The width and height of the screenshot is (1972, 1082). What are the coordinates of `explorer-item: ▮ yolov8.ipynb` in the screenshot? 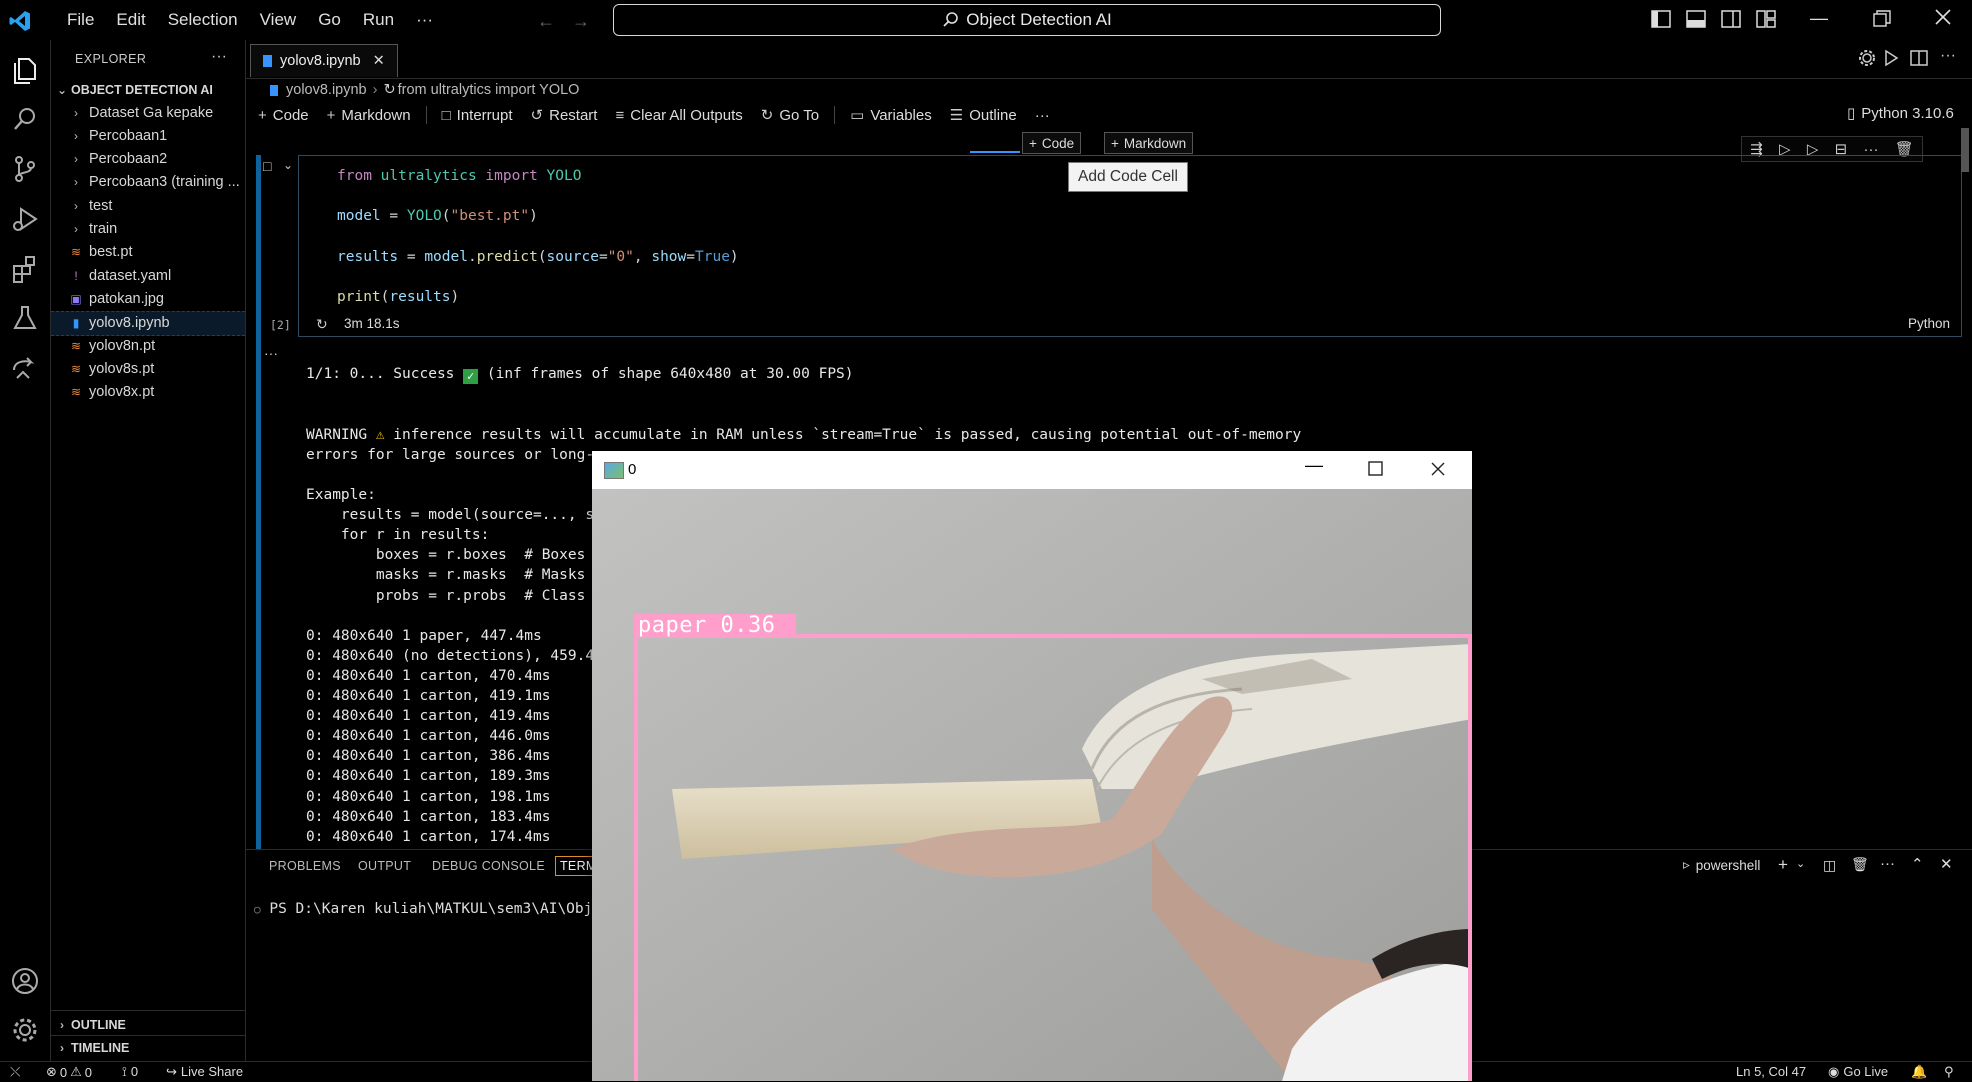 It's located at (148, 323).